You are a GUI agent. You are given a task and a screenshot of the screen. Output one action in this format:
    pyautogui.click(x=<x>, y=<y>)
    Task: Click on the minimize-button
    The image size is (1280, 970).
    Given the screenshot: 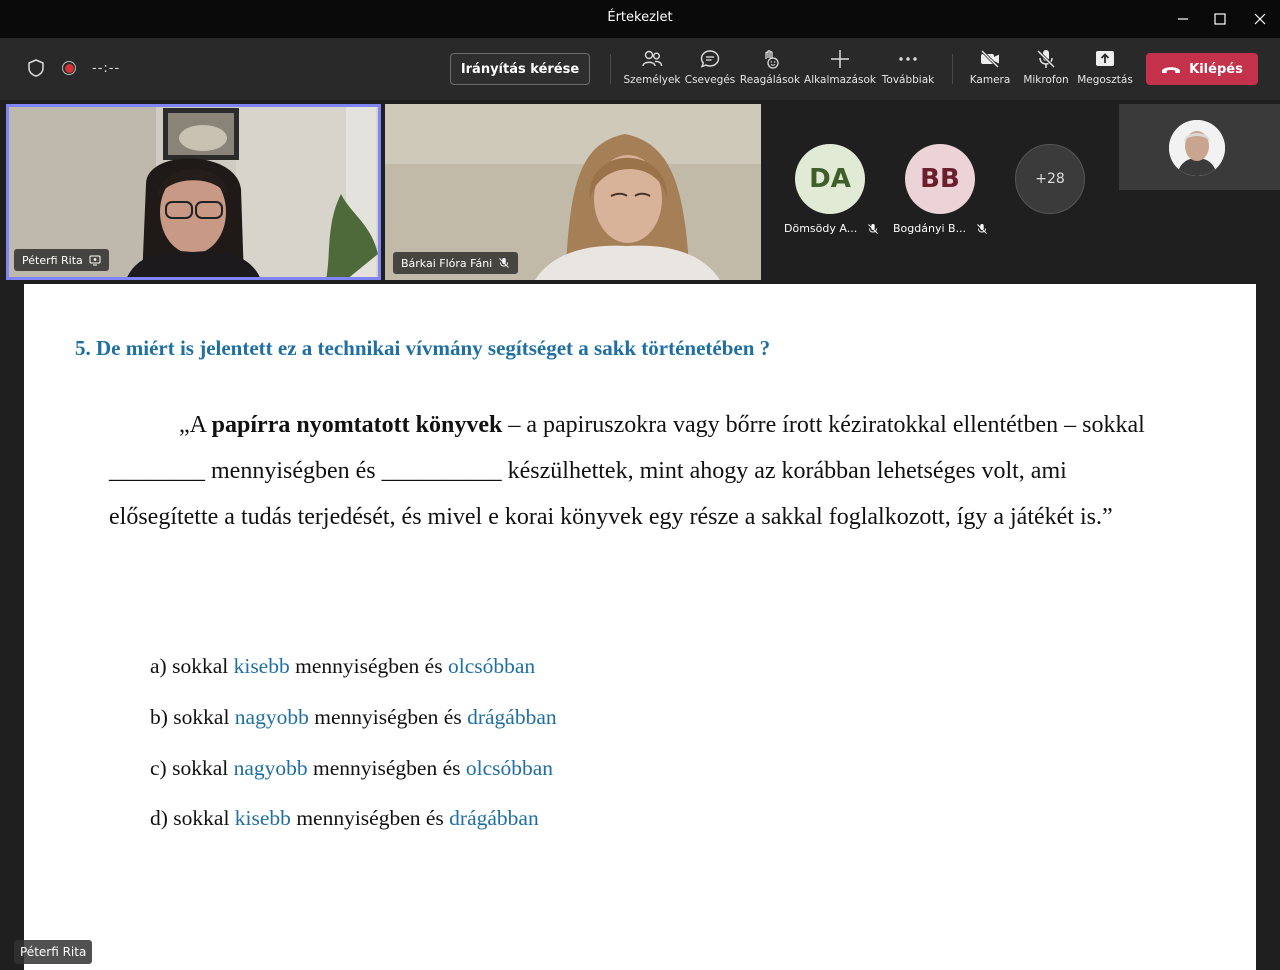 What is the action you would take?
    pyautogui.click(x=1183, y=19)
    